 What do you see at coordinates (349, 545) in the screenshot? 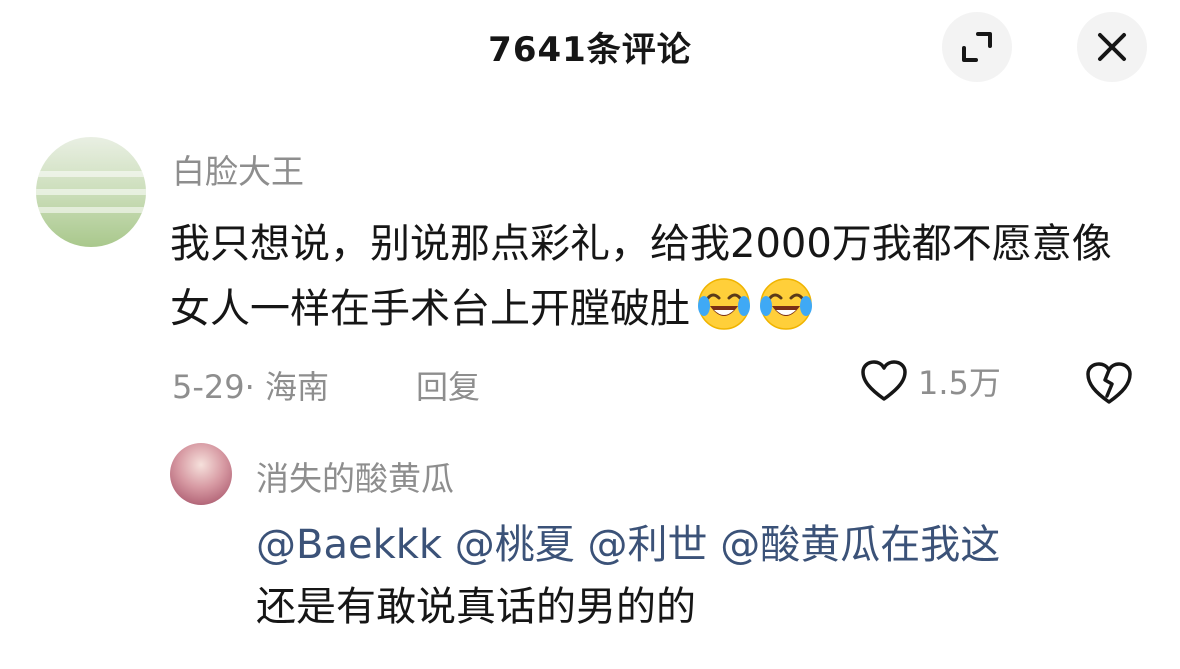
I see `mention-link: @Baekkk` at bounding box center [349, 545].